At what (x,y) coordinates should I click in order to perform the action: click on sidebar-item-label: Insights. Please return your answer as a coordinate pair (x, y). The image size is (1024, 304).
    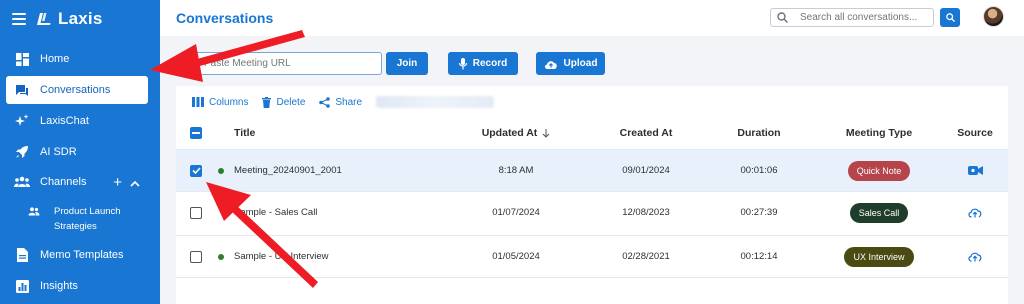
    Looking at the image, I should click on (59, 286).